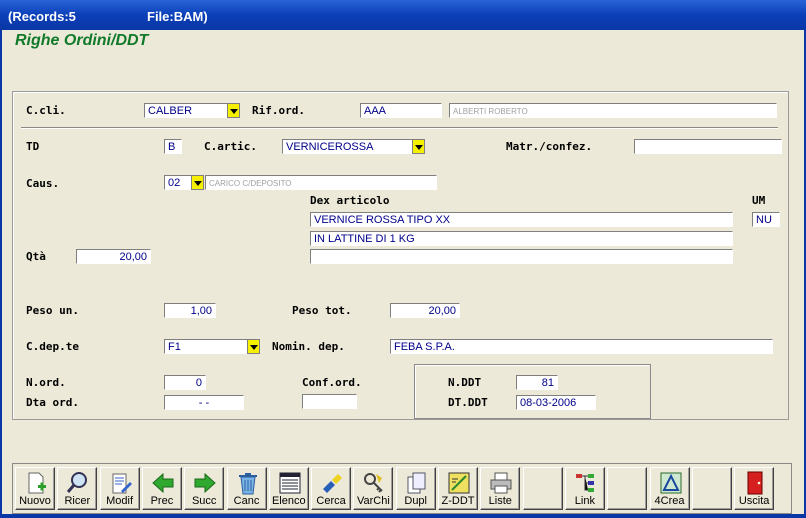 The height and width of the screenshot is (518, 806). I want to click on cartic-dropdown-button, so click(418, 146).